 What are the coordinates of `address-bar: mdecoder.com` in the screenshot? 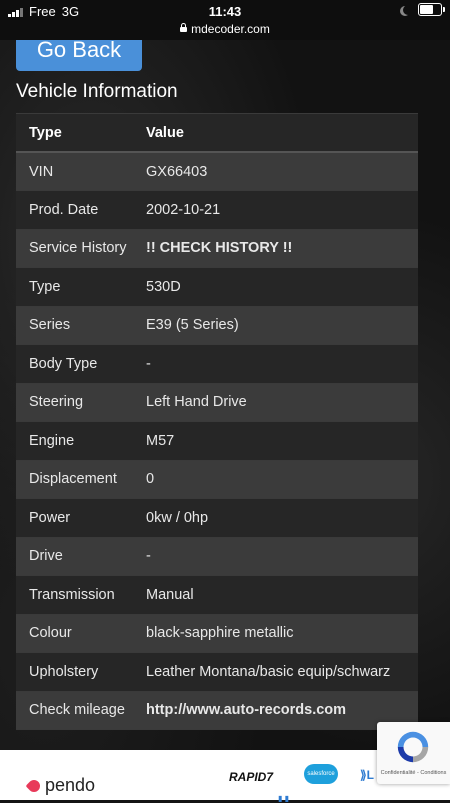 It's located at (225, 31).